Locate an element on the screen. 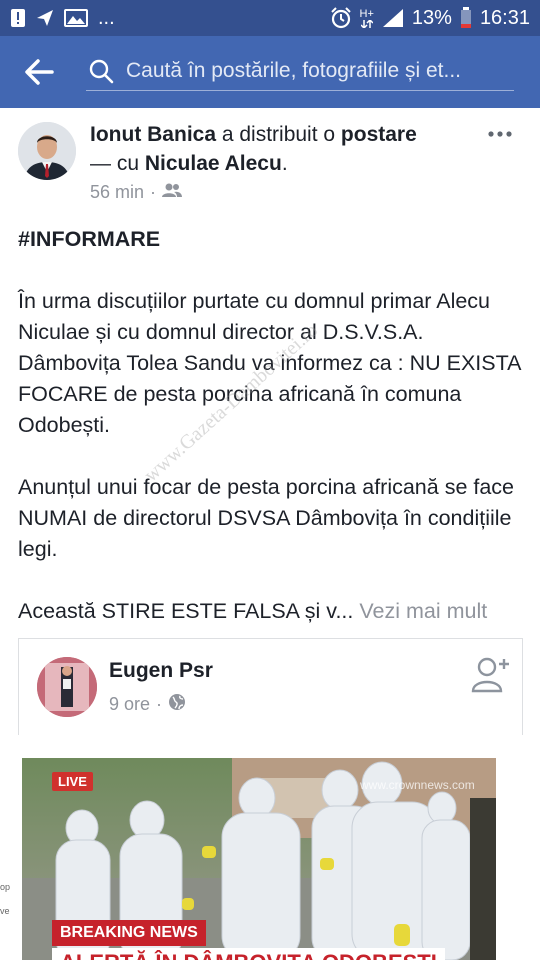  shared-meta: 9 ore · is located at coordinates (147, 704).